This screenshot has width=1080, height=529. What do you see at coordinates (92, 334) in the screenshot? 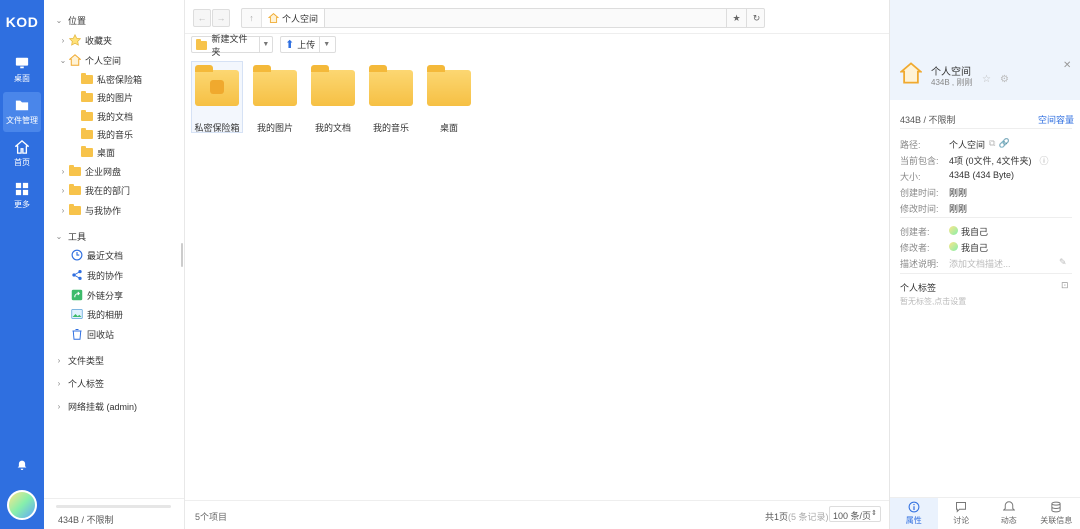
I see `tree-item-recycle: 回收站` at bounding box center [92, 334].